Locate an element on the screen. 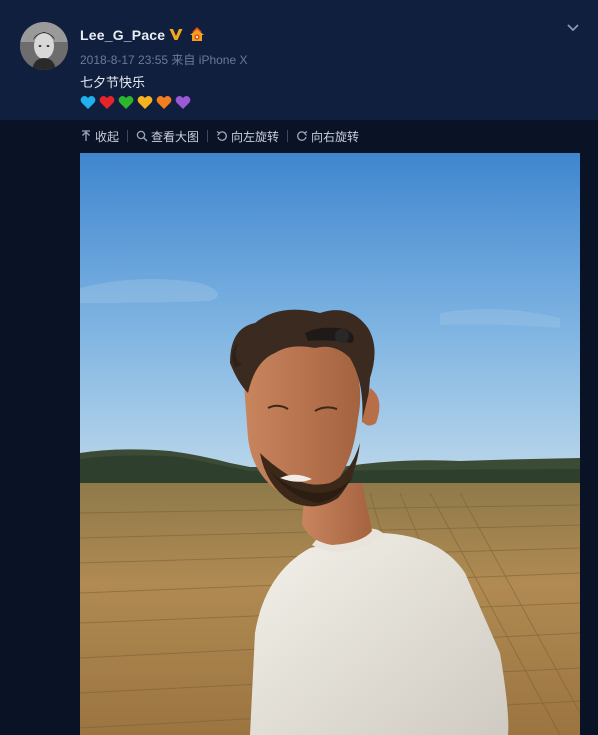 The width and height of the screenshot is (598, 735). avatar-image is located at coordinates (44, 46).